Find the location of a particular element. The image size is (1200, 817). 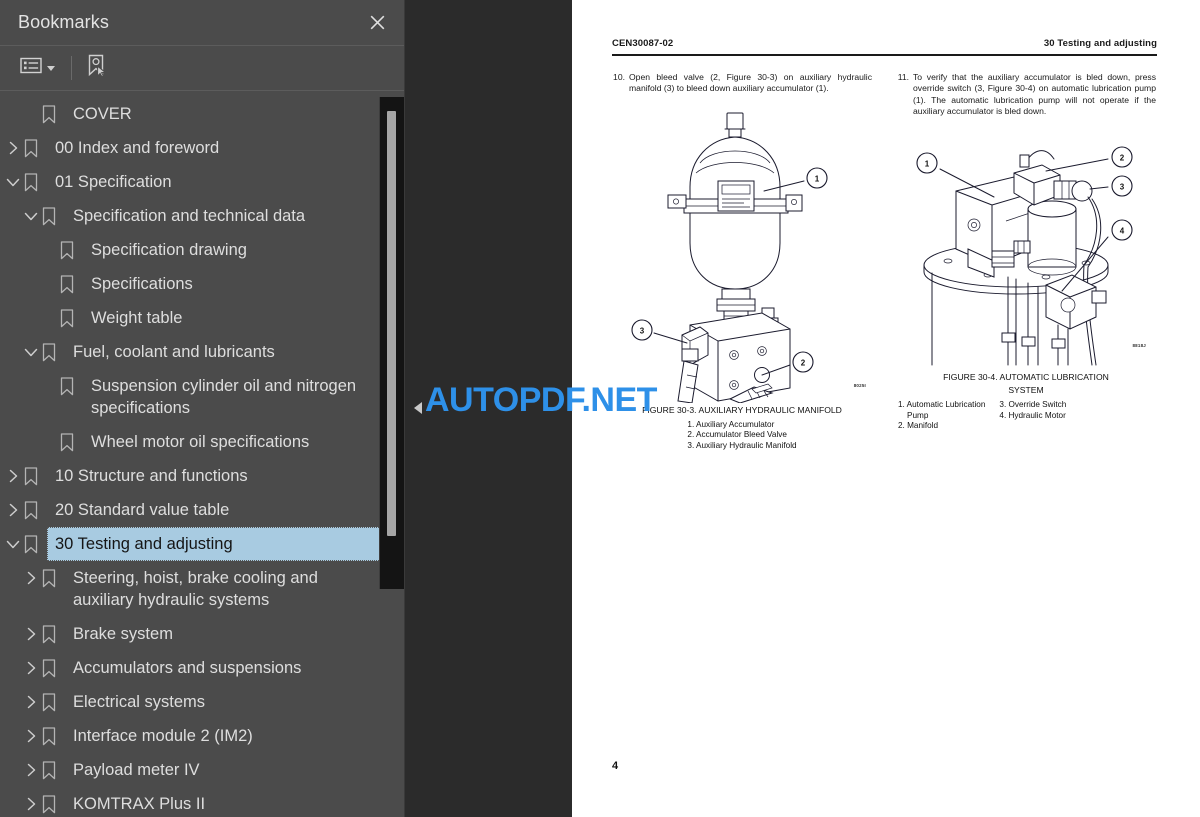

bookmark-item: Fuel, coolant and lubricants is located at coordinates (190, 352).